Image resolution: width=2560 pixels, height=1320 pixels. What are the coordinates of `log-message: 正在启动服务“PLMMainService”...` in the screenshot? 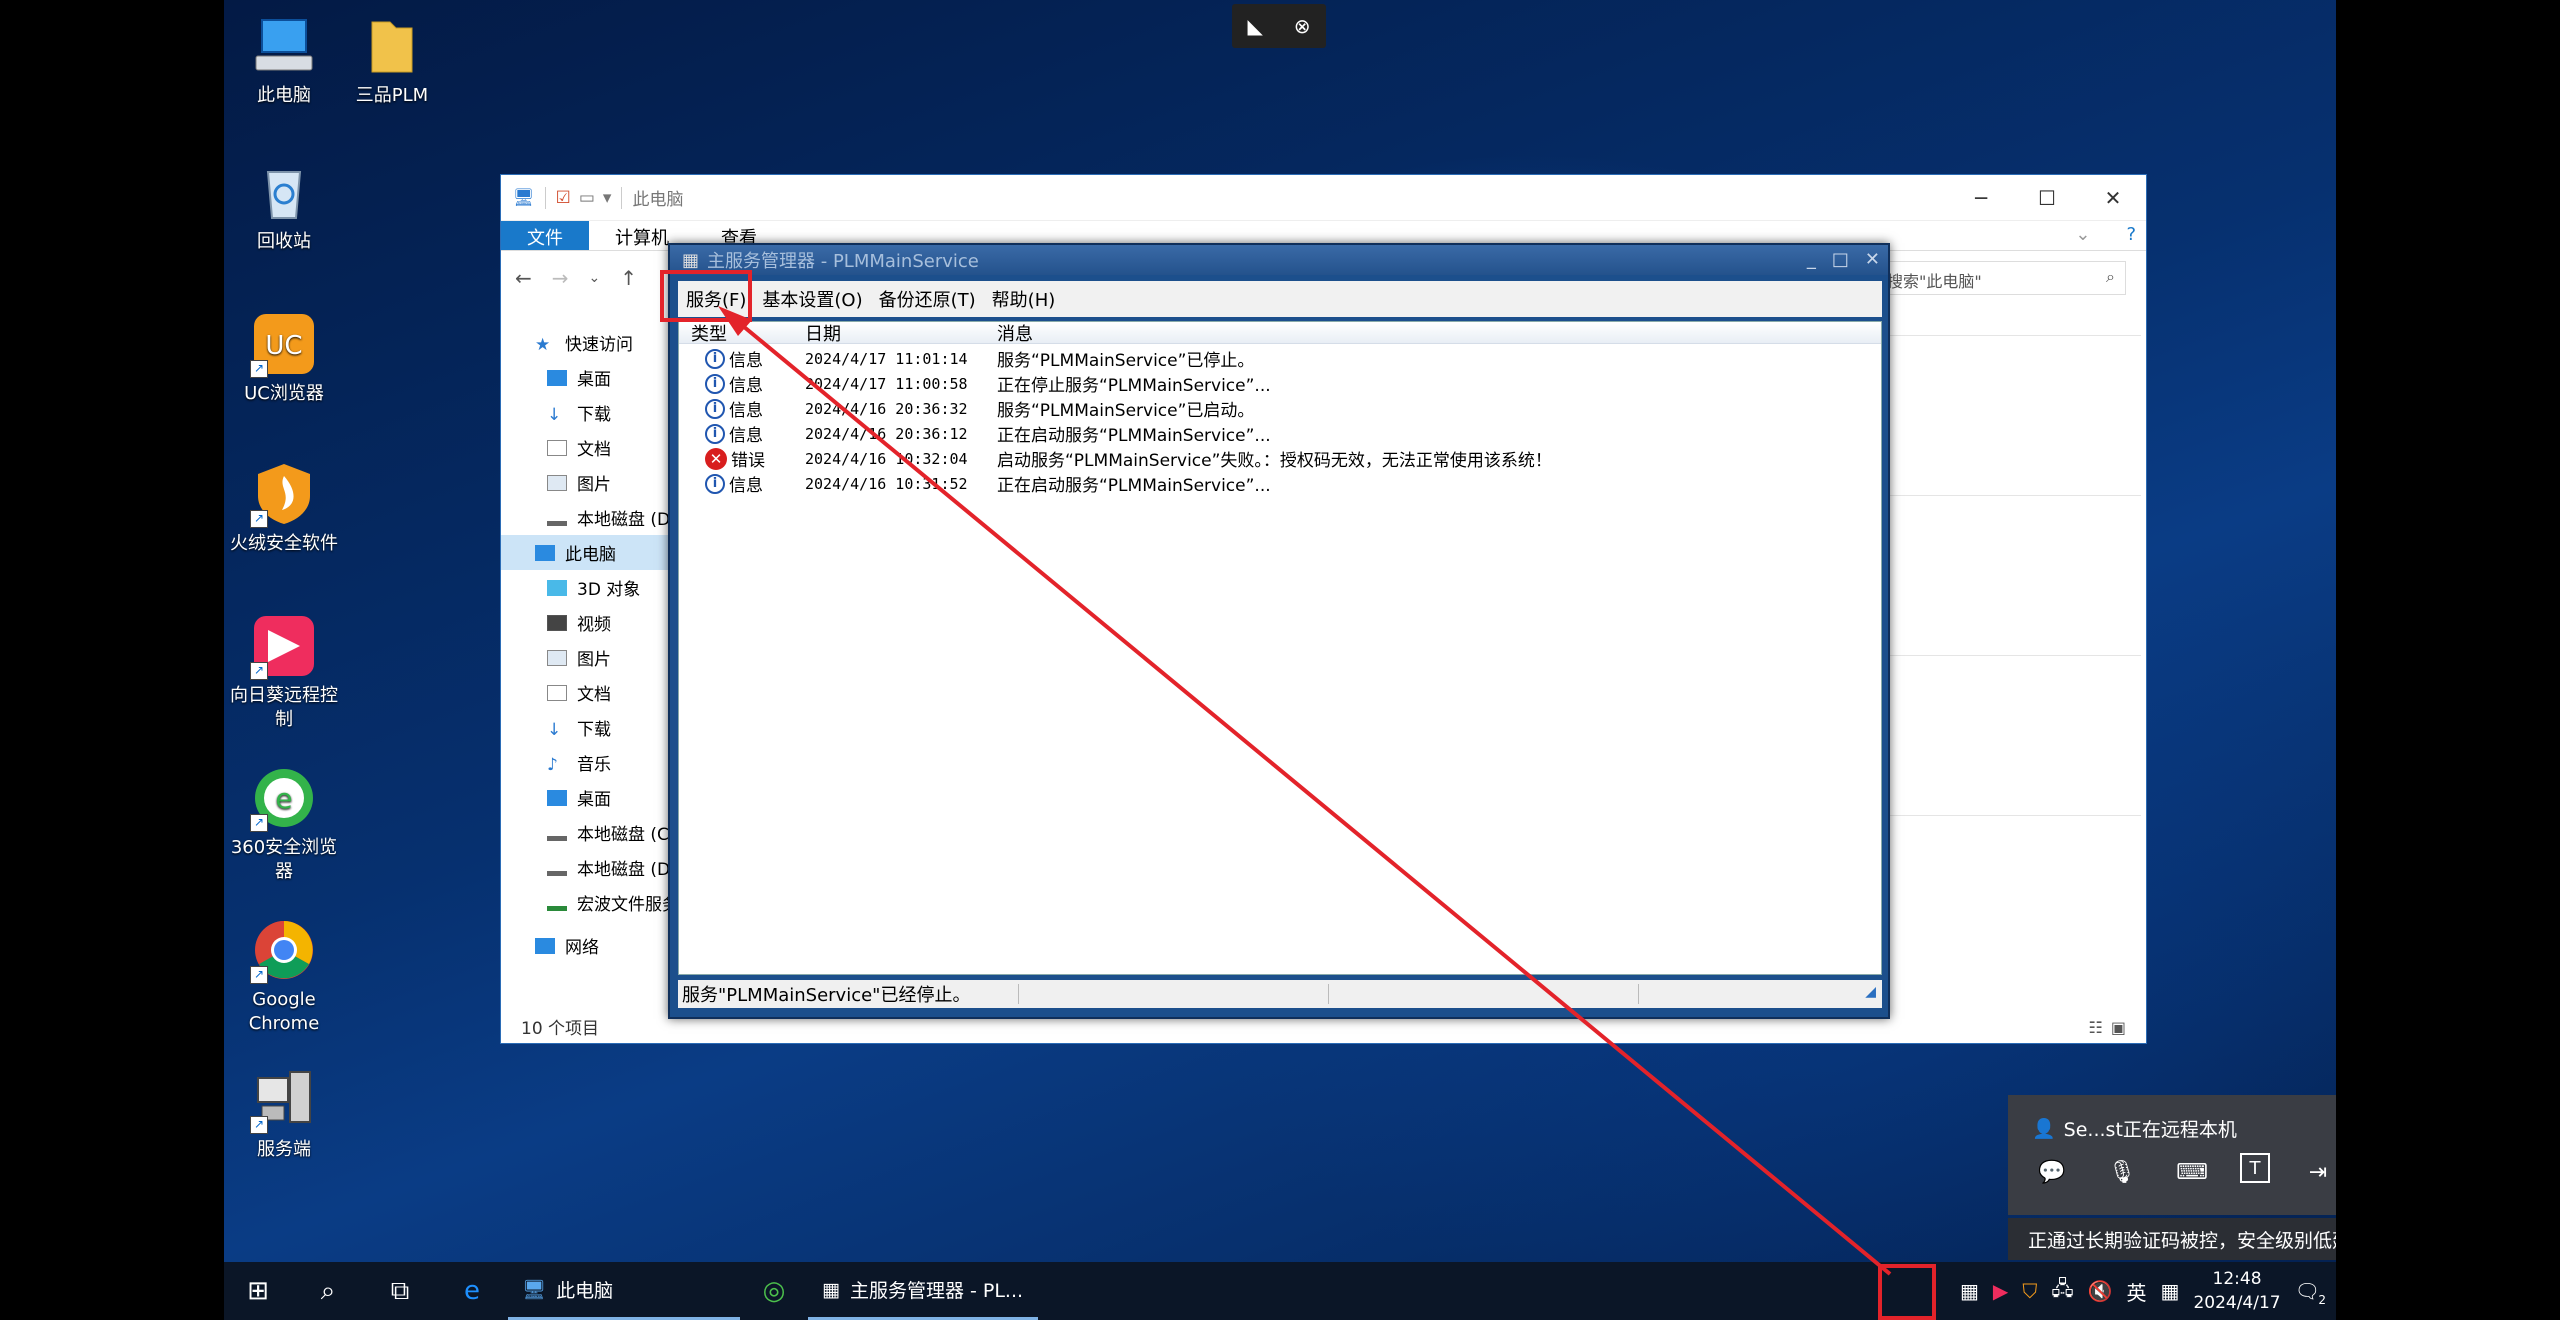 It's located at (1134, 486).